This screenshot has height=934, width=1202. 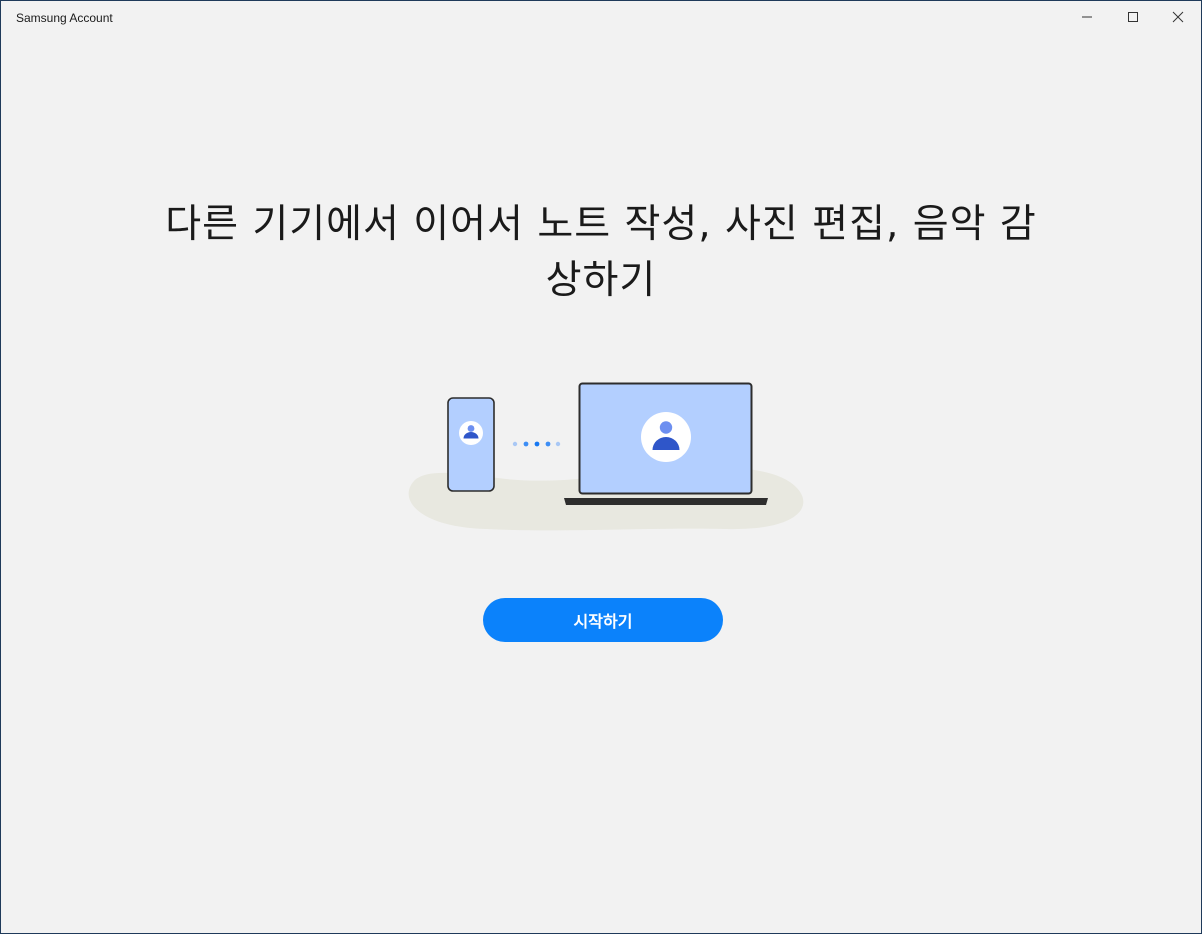 I want to click on minimize-icon, so click(x=1087, y=17).